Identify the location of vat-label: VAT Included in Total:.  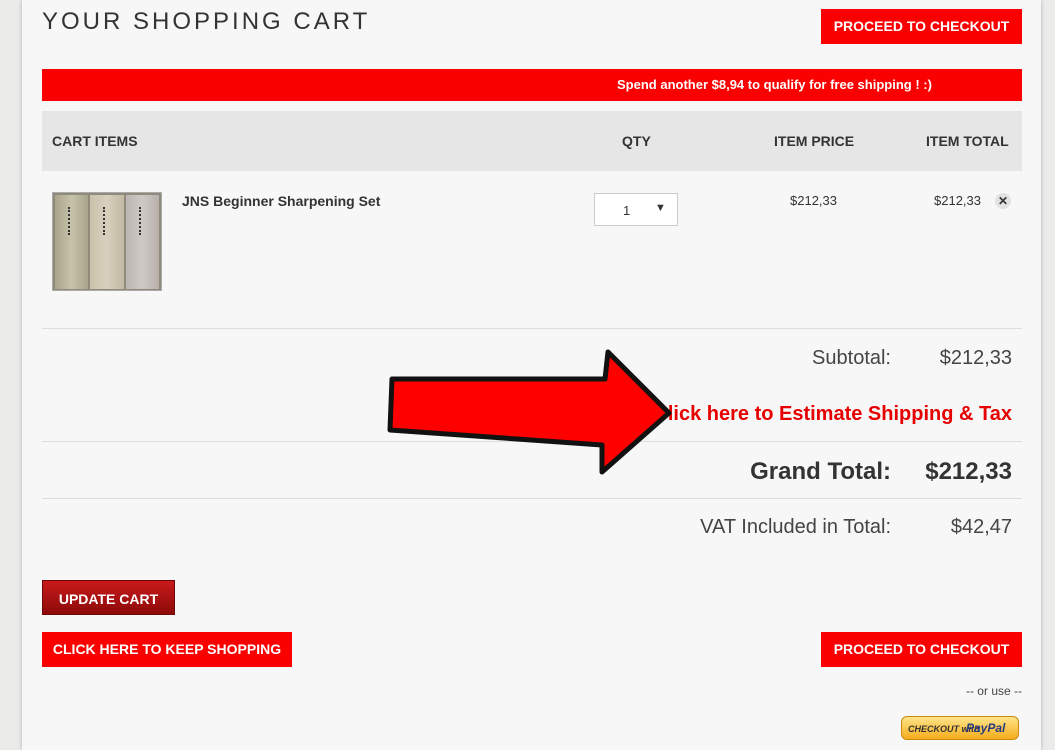
(795, 527).